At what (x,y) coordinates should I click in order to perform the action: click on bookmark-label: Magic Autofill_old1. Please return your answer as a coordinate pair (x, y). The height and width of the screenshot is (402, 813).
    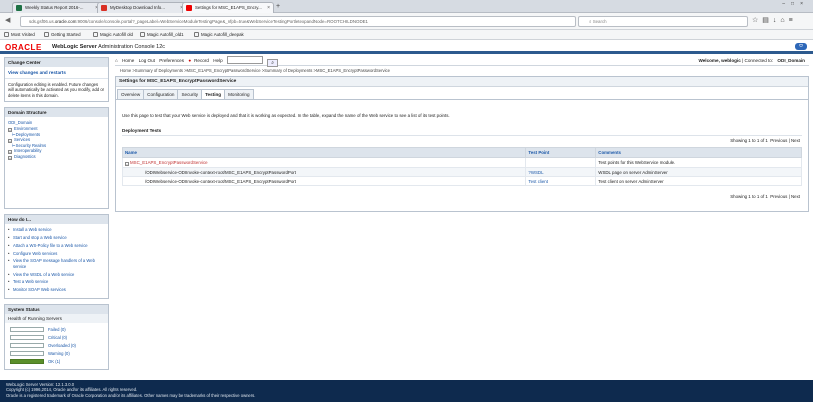
    Looking at the image, I should click on (165, 34).